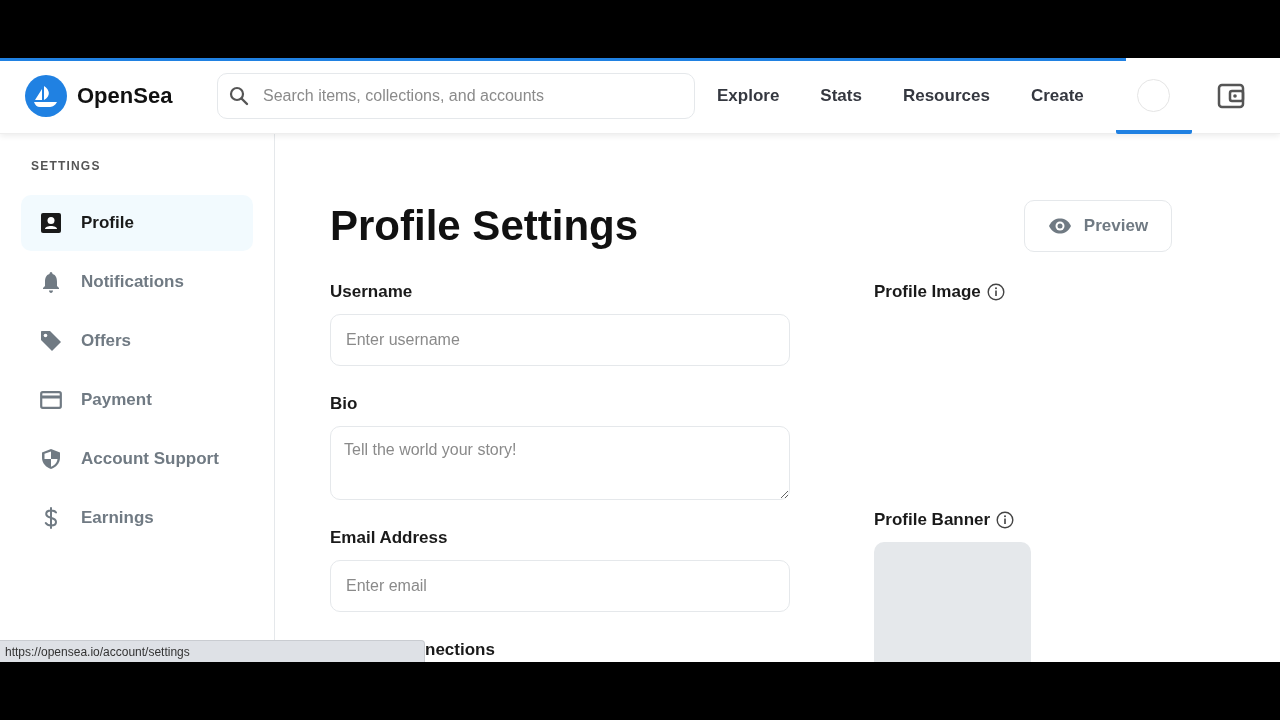 The height and width of the screenshot is (720, 1280). Describe the element at coordinates (1057, 95) in the screenshot. I see `nav-link: Create` at that location.